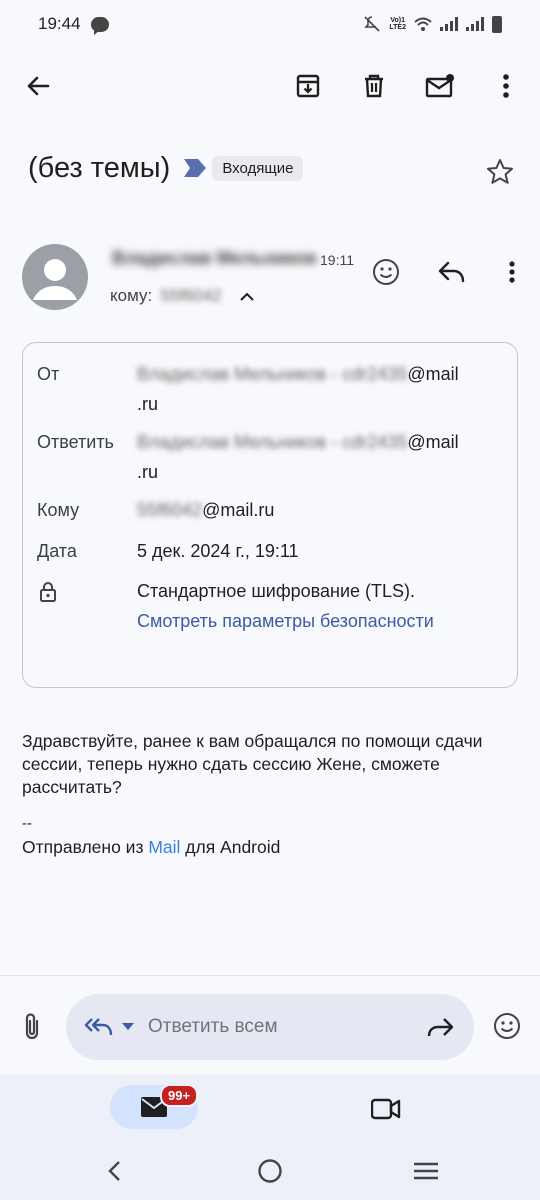 This screenshot has width=540, height=1200. I want to click on nav-meet-tab, so click(386, 1109).